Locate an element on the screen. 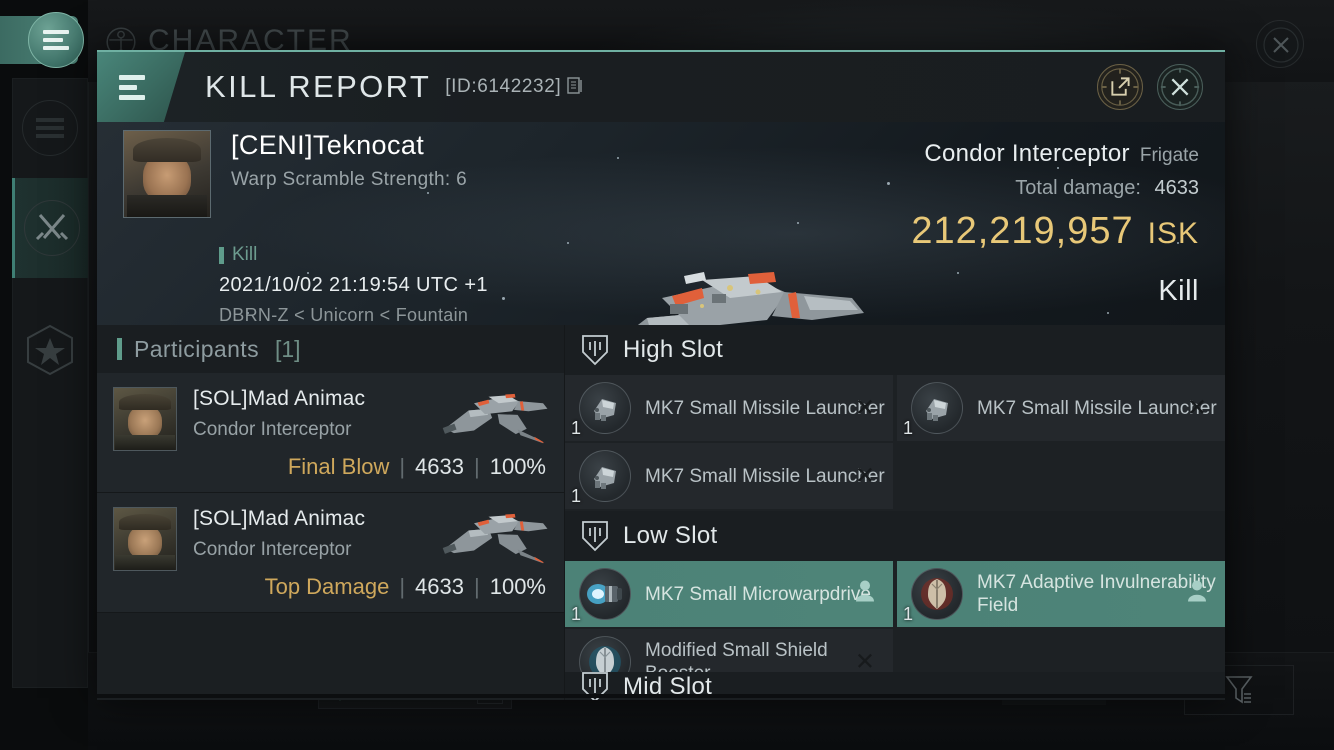 This screenshot has width=1334, height=750. kill-timestamp: 2021/10/02 21:19:54 UTC +1 is located at coordinates (353, 285).